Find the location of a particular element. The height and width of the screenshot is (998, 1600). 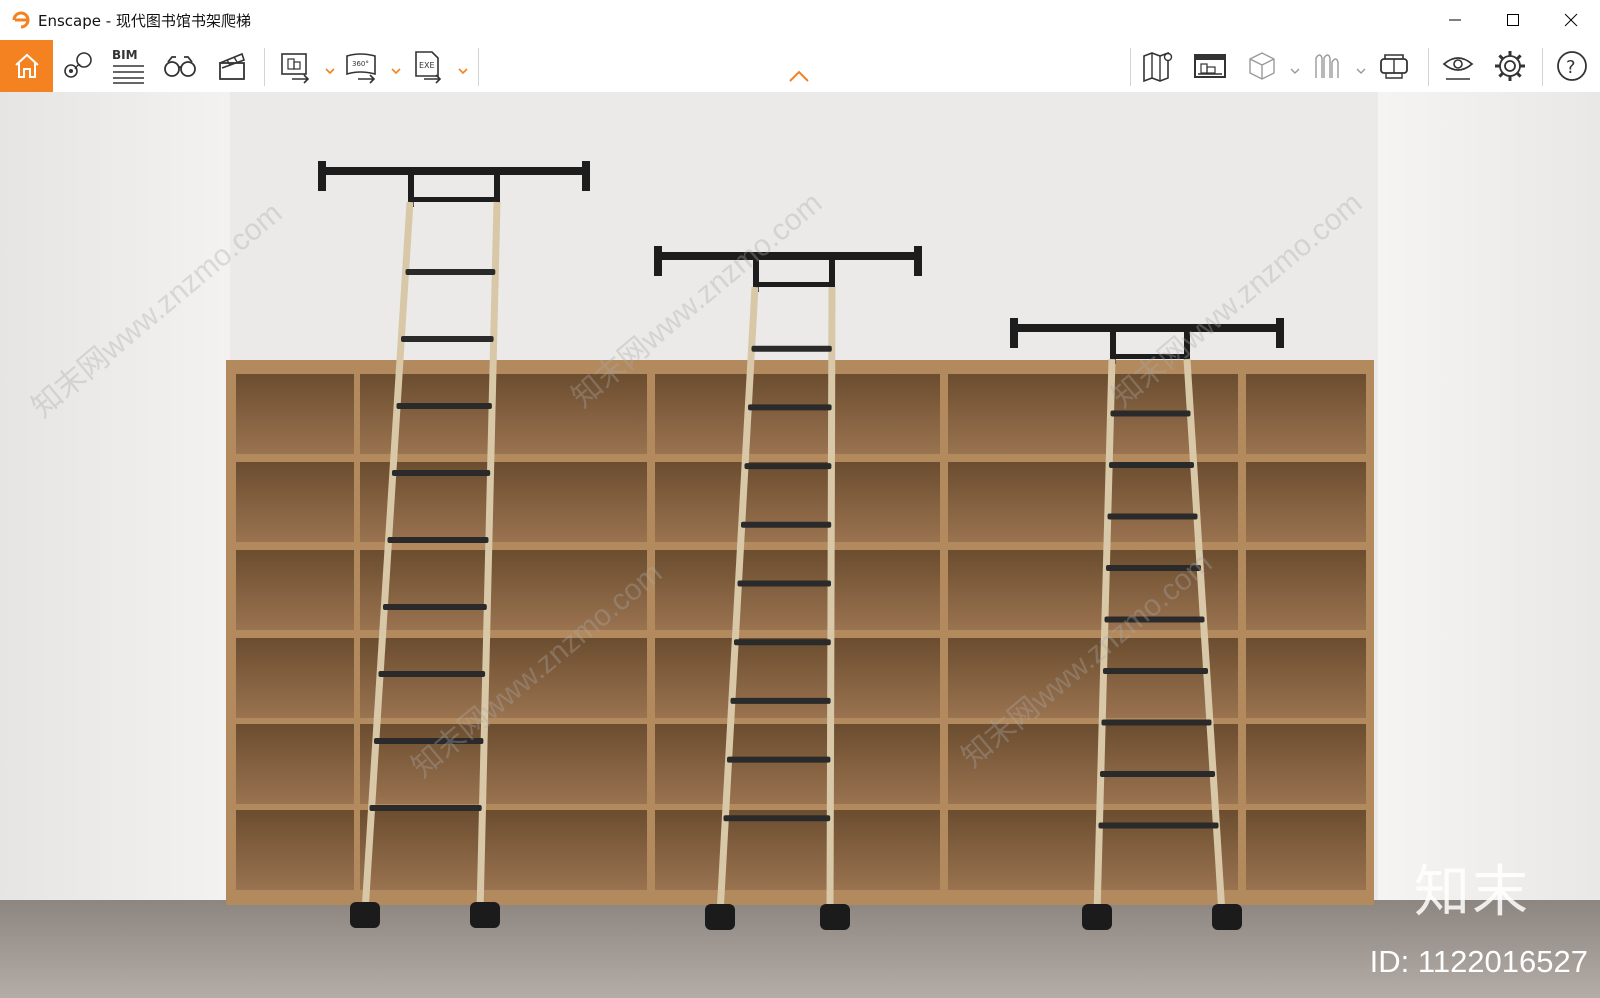

enscape-logo-icon is located at coordinates (21, 20).